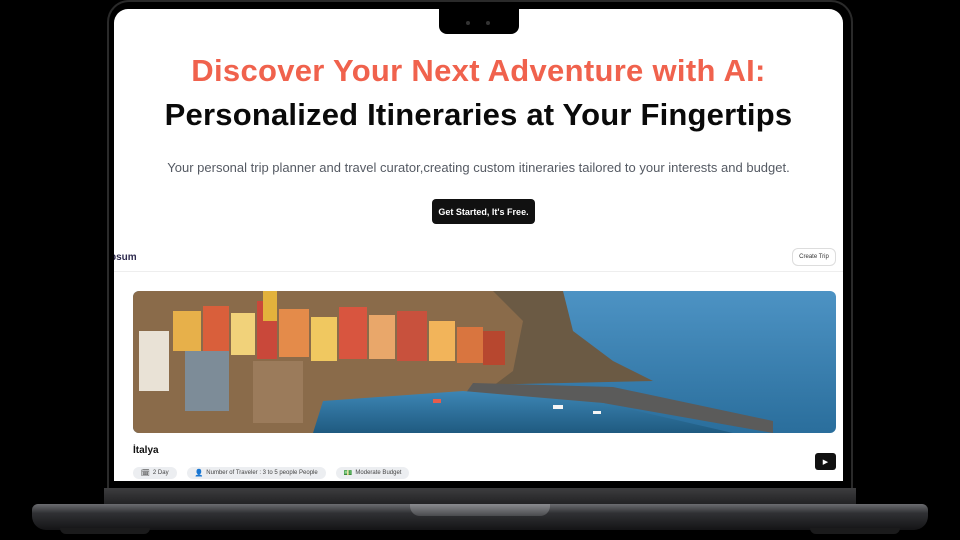 Image resolution: width=960 pixels, height=540 pixels. I want to click on get-started-button: Get Started, It's Free., so click(483, 211).